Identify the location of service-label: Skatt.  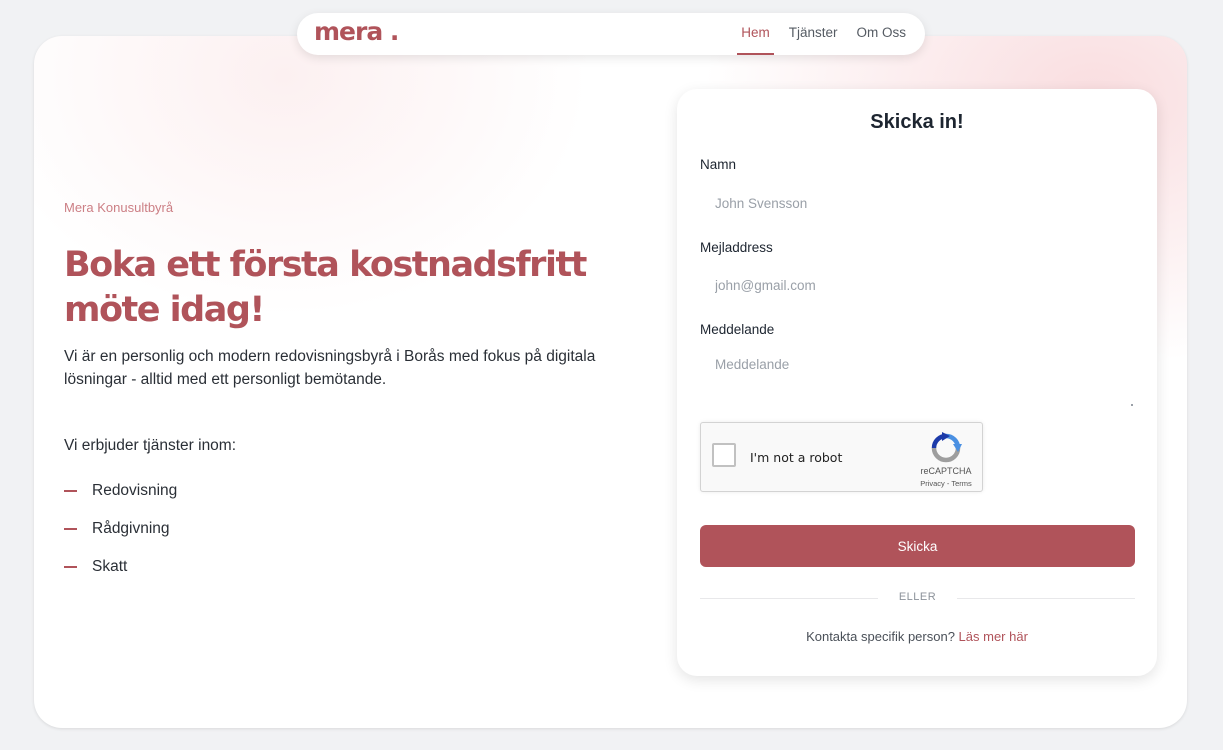
(110, 566).